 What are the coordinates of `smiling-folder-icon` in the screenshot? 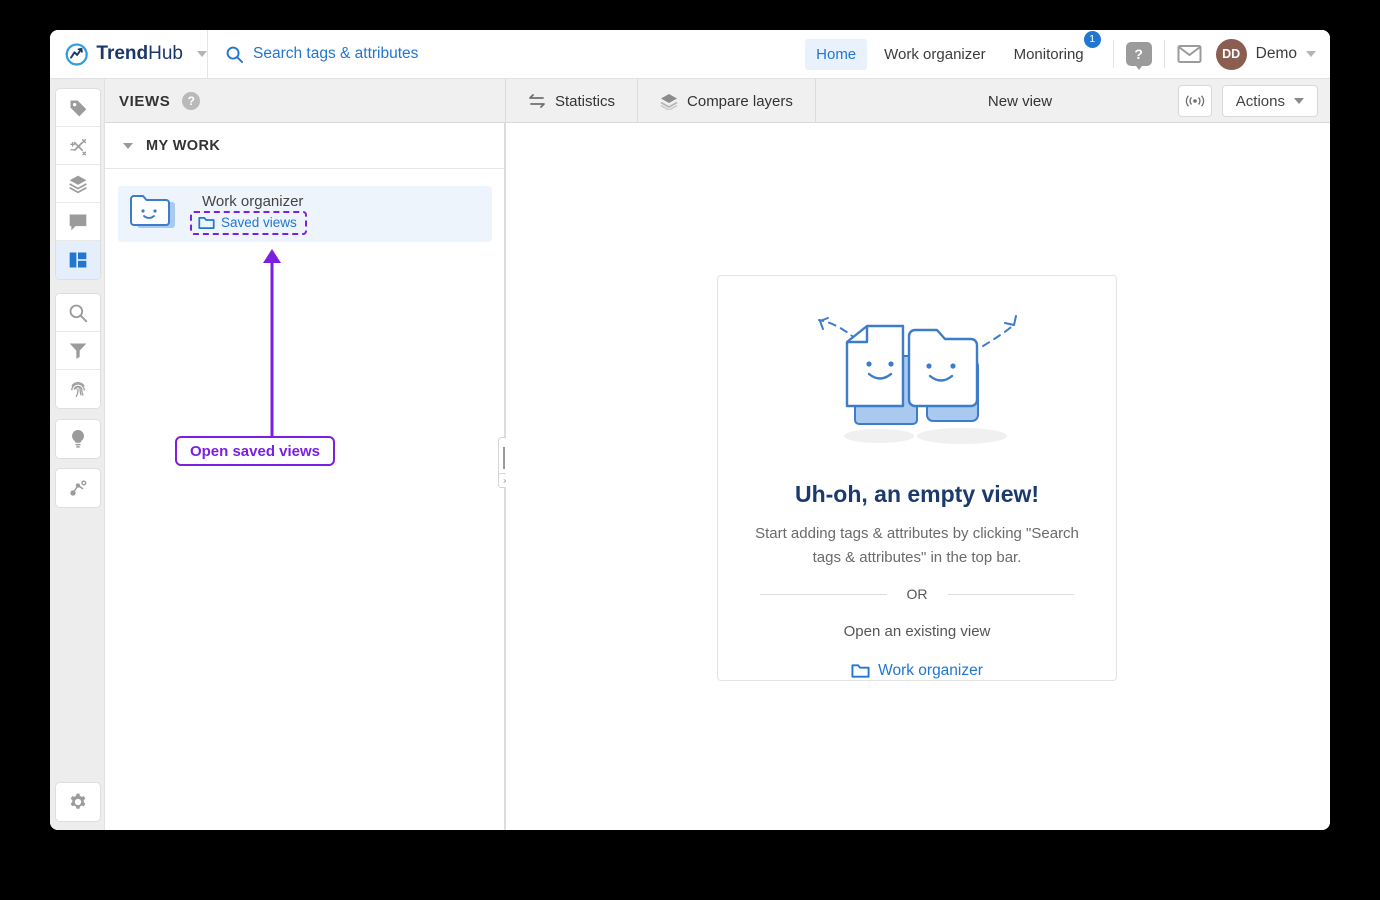 It's located at (153, 214).